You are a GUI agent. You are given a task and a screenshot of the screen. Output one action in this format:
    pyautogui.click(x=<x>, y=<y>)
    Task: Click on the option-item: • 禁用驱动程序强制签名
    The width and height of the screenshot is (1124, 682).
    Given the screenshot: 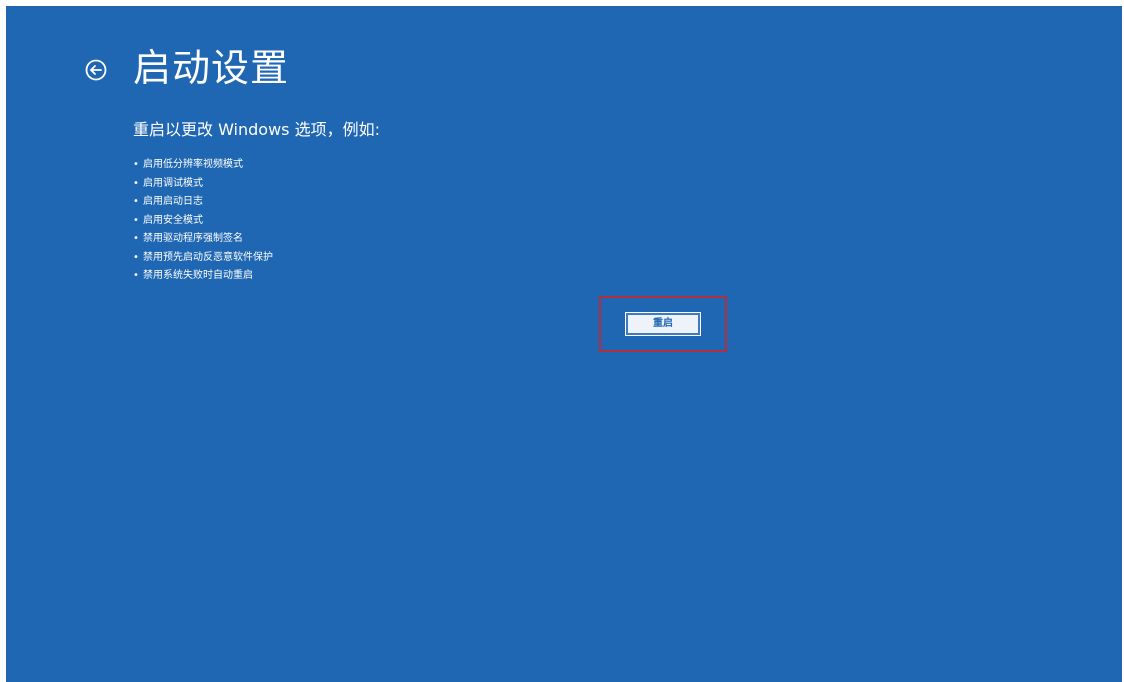 What is the action you would take?
    pyautogui.click(x=203, y=239)
    